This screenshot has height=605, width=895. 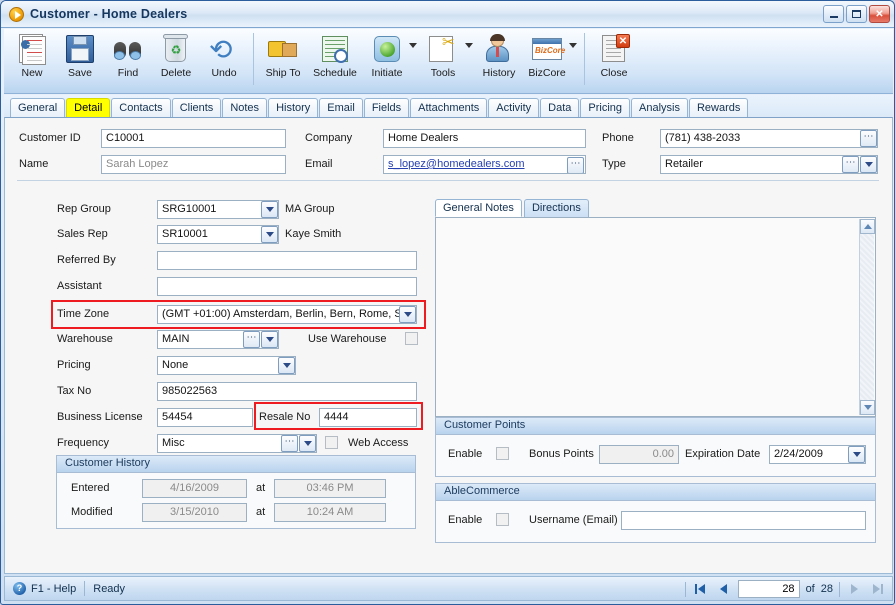 What do you see at coordinates (868, 138) in the screenshot?
I see `phone-ellipsis-button: ⋯` at bounding box center [868, 138].